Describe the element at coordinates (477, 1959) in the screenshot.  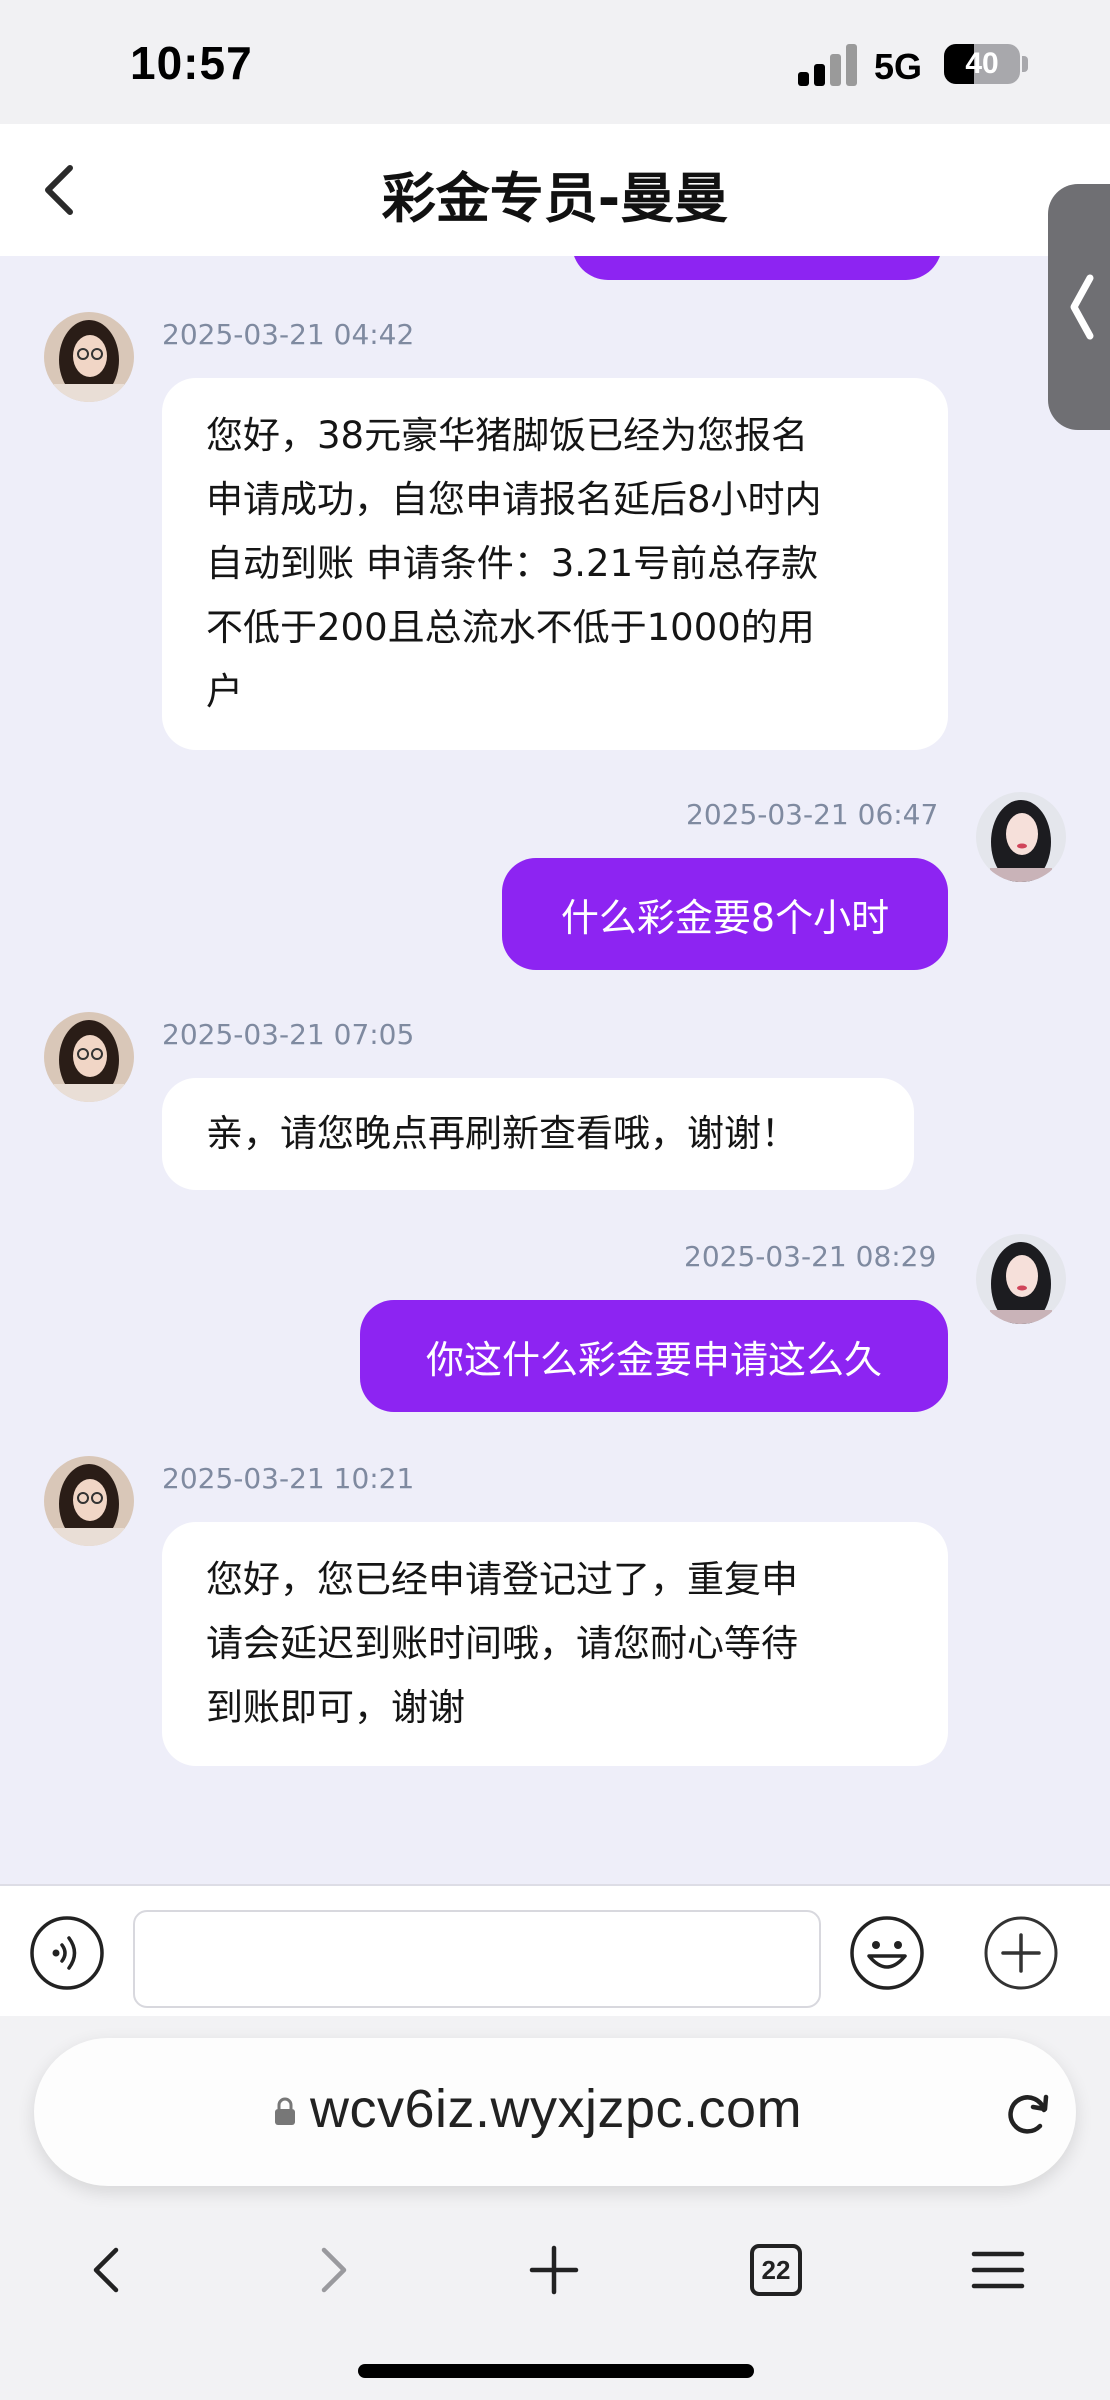
I see `message-input` at that location.